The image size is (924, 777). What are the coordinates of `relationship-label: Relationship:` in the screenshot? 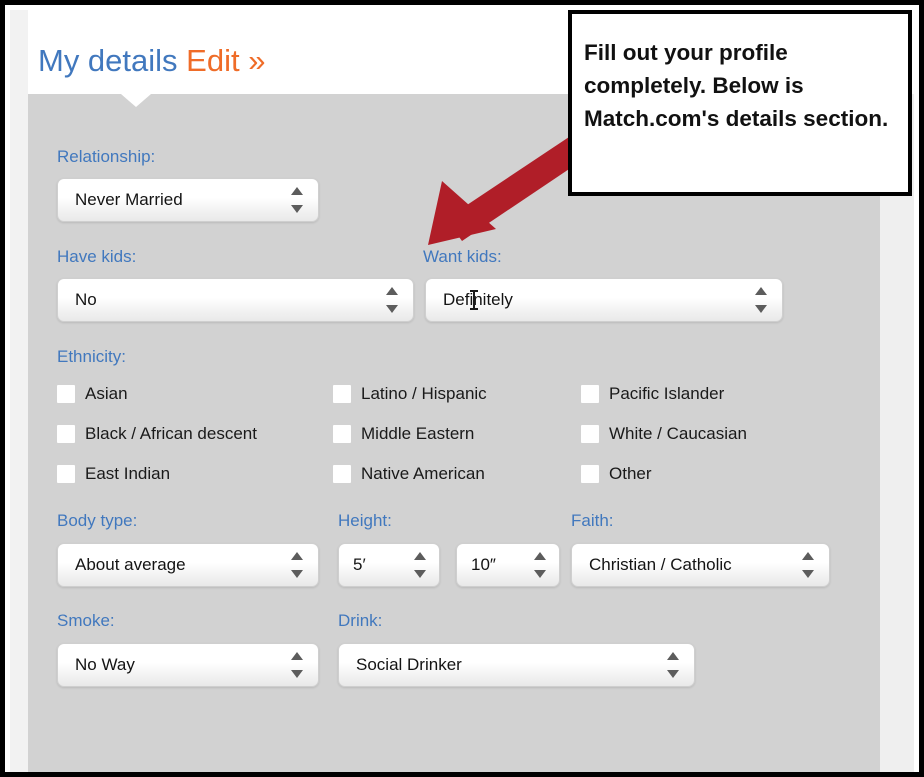 It's located at (106, 156).